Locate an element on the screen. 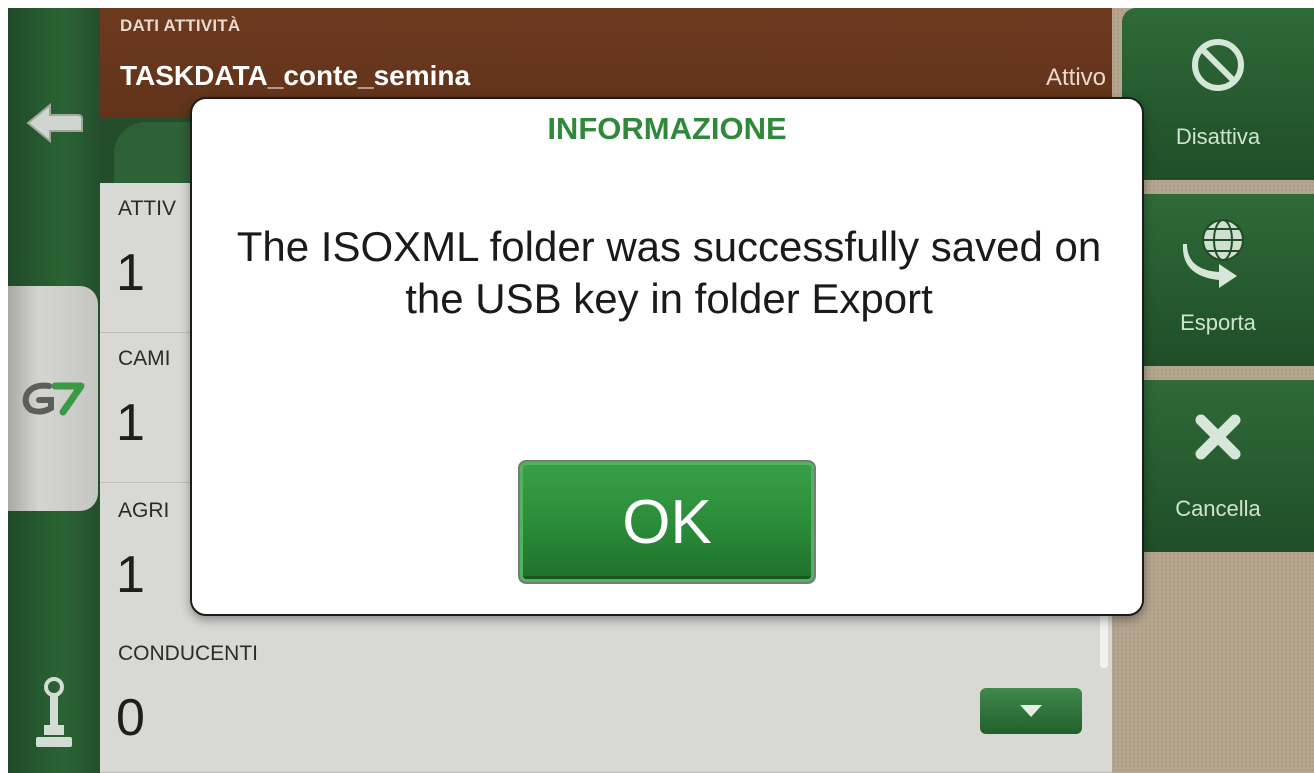  ok-button: OK is located at coordinates (667, 522).